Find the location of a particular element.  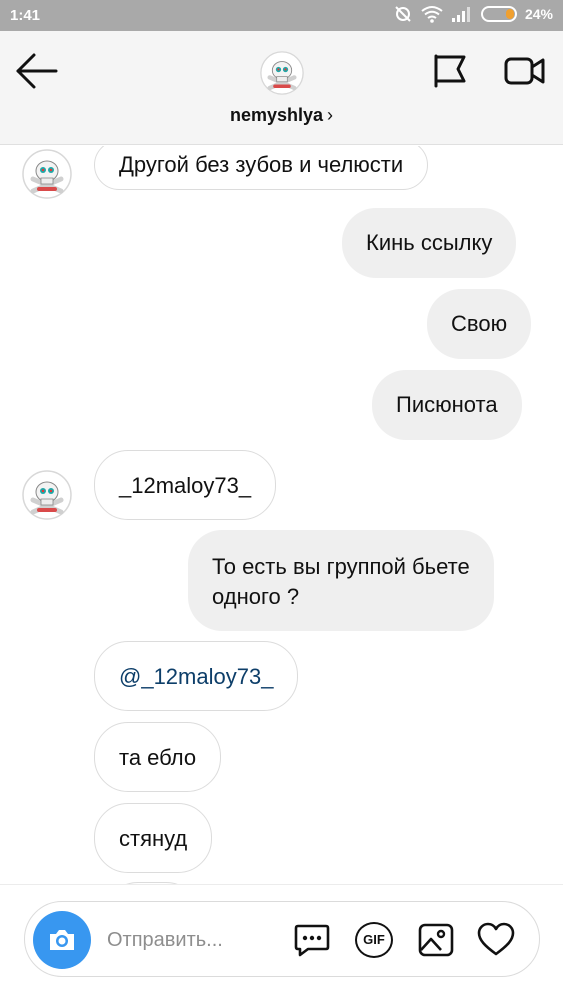

message-incoming: _12maloy73_ is located at coordinates (185, 485).